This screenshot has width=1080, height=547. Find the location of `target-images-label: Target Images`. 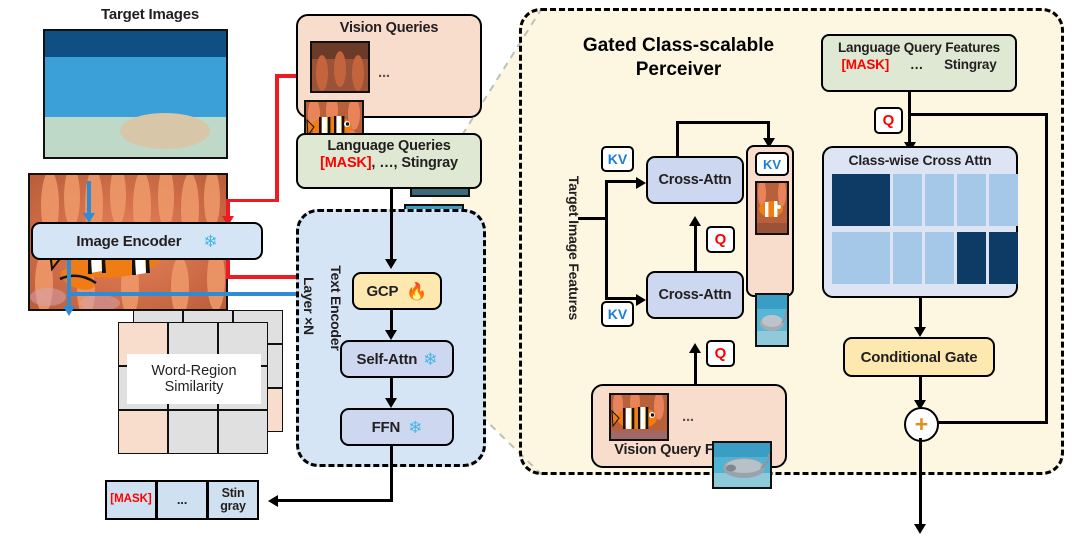

target-images-label: Target Images is located at coordinates (150, 14).